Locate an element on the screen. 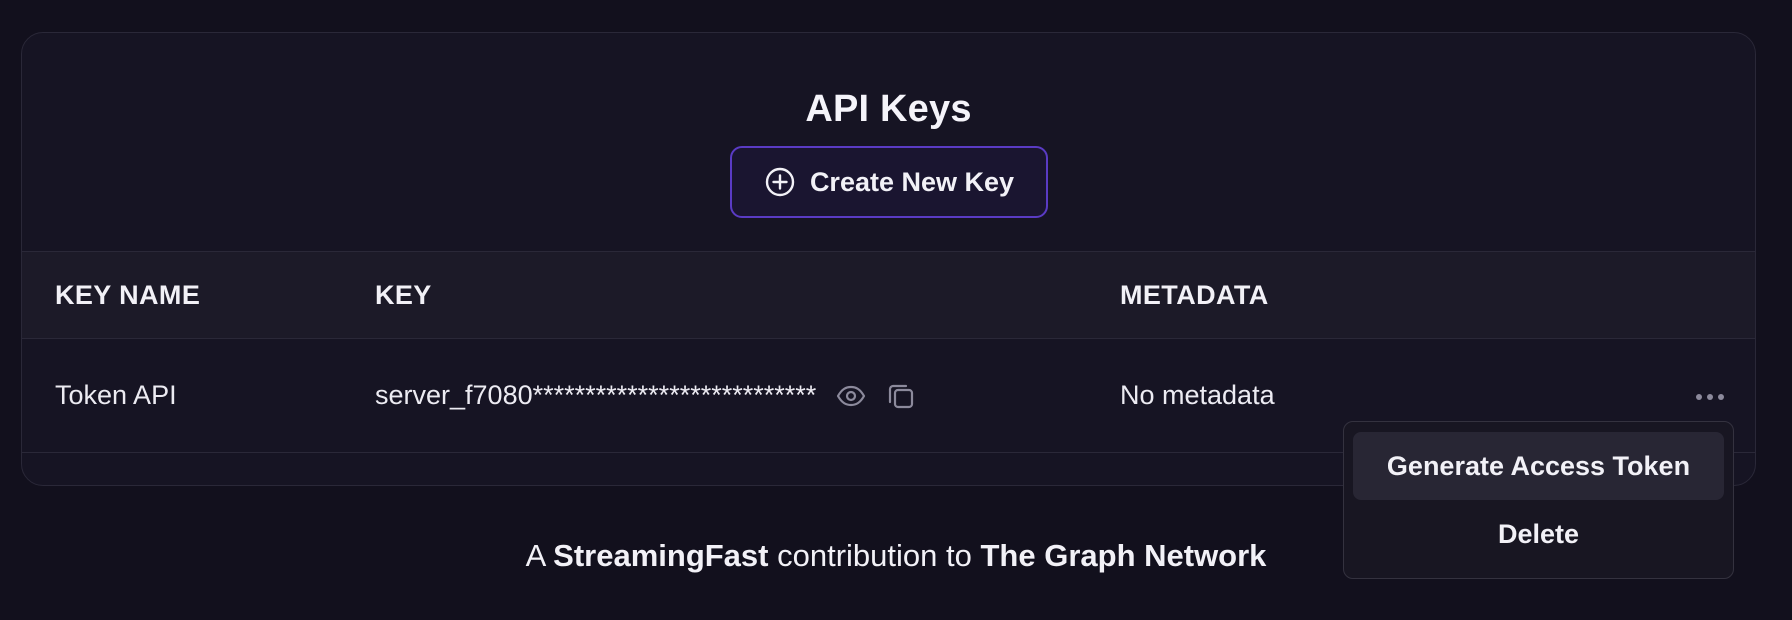 This screenshot has width=1792, height=620. footer-prefix: A is located at coordinates (535, 555).